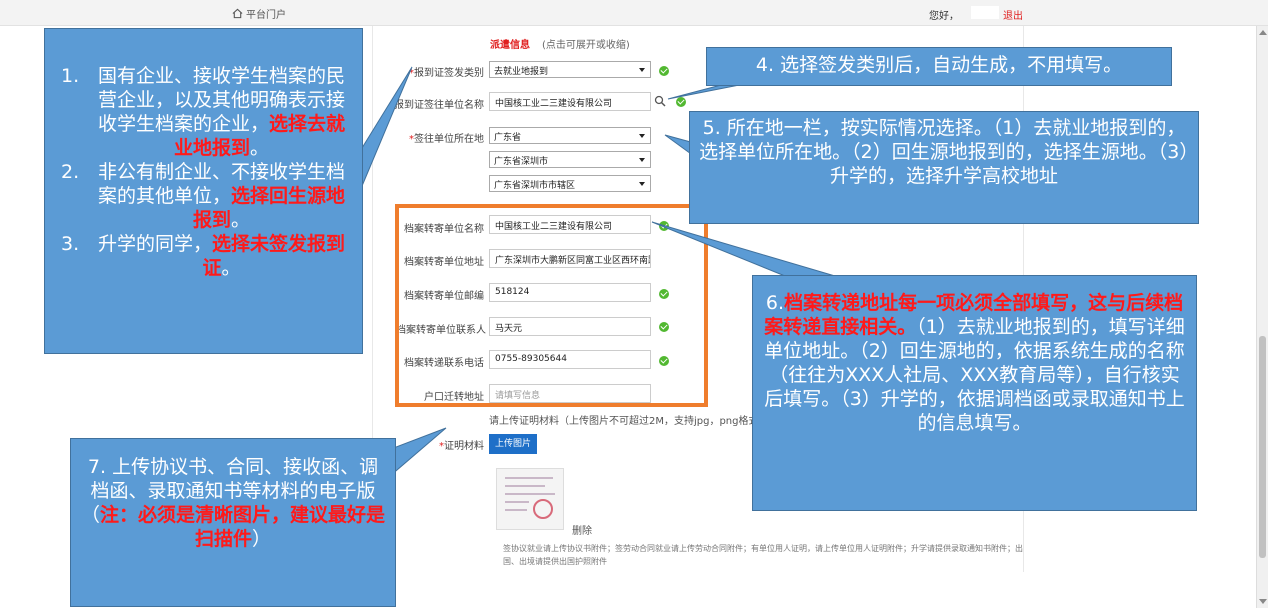  What do you see at coordinates (1262, 317) in the screenshot?
I see `scrollbar` at bounding box center [1262, 317].